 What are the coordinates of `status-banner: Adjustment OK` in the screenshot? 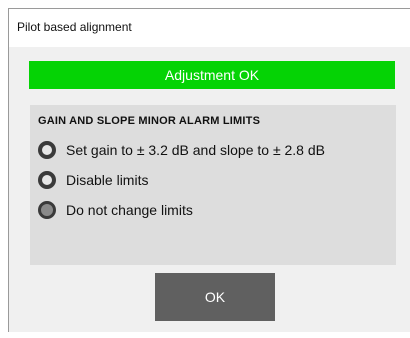 It's located at (212, 75).